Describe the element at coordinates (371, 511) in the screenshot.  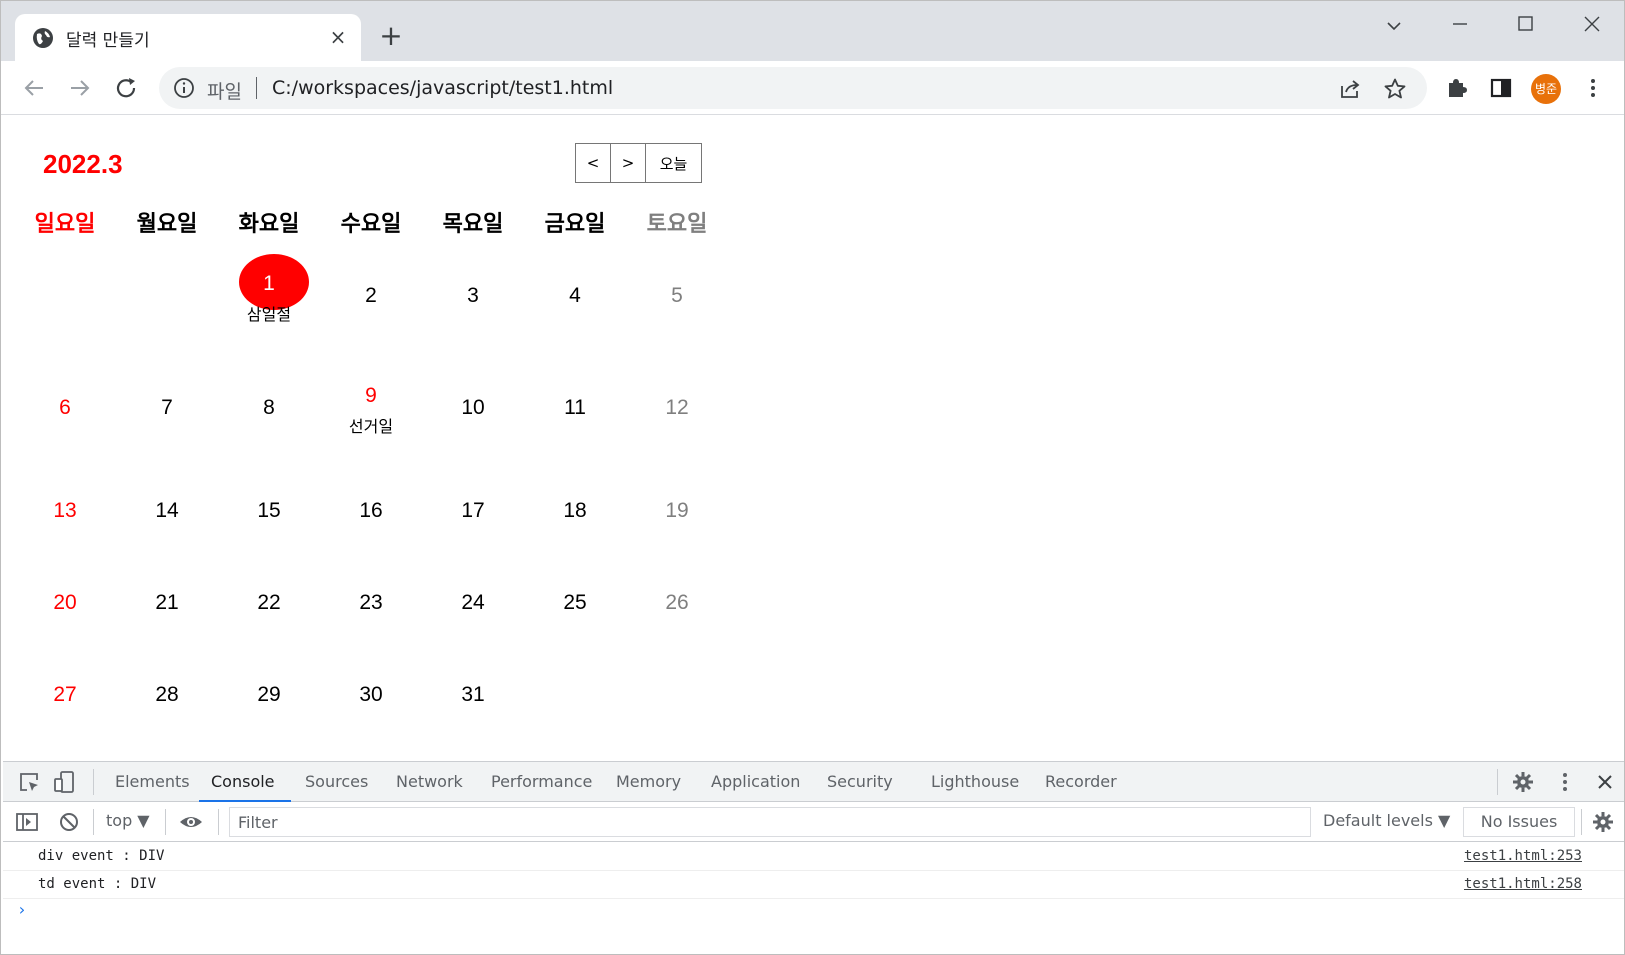
I see `calendar-day: 16` at that location.